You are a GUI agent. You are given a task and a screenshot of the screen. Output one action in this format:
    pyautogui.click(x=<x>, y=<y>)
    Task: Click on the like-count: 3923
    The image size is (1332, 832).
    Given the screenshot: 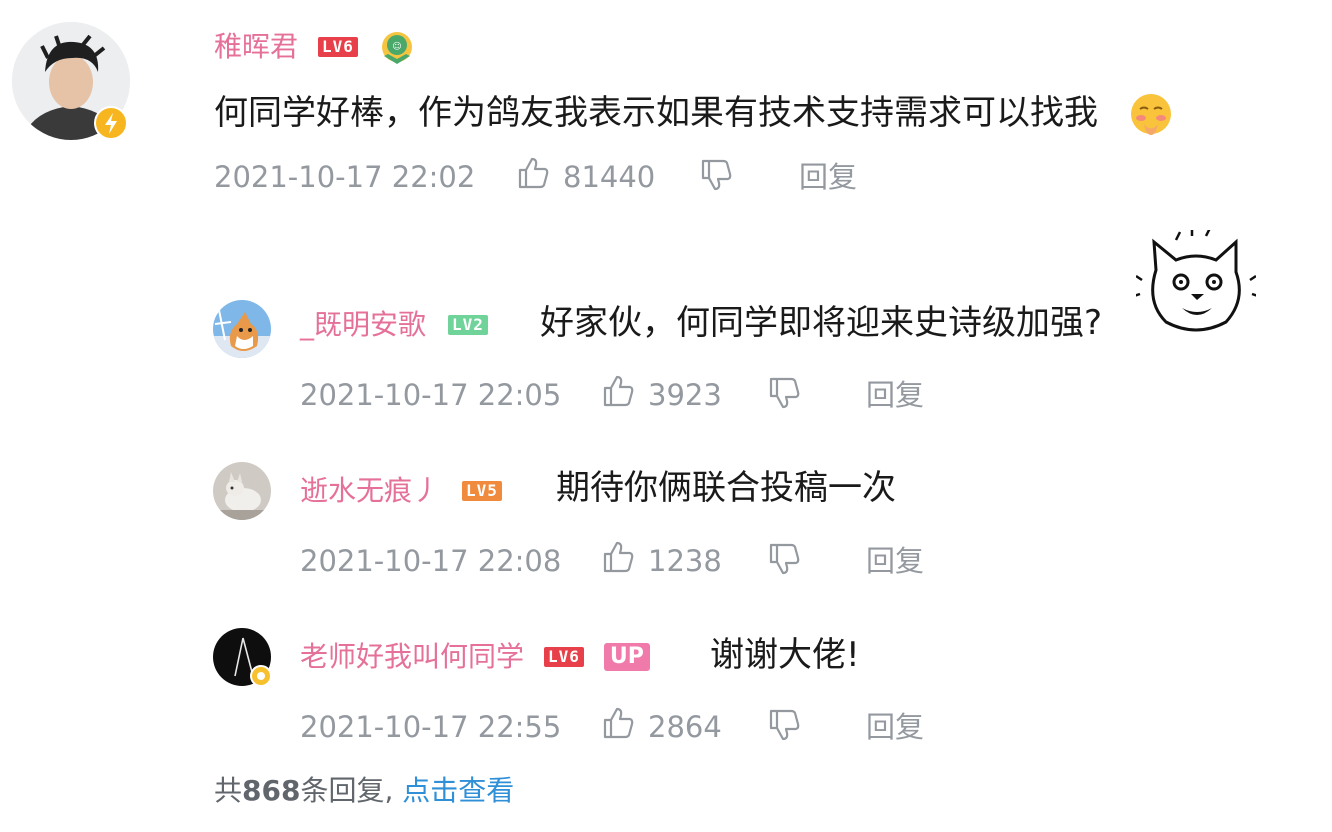 What is the action you would take?
    pyautogui.click(x=685, y=395)
    